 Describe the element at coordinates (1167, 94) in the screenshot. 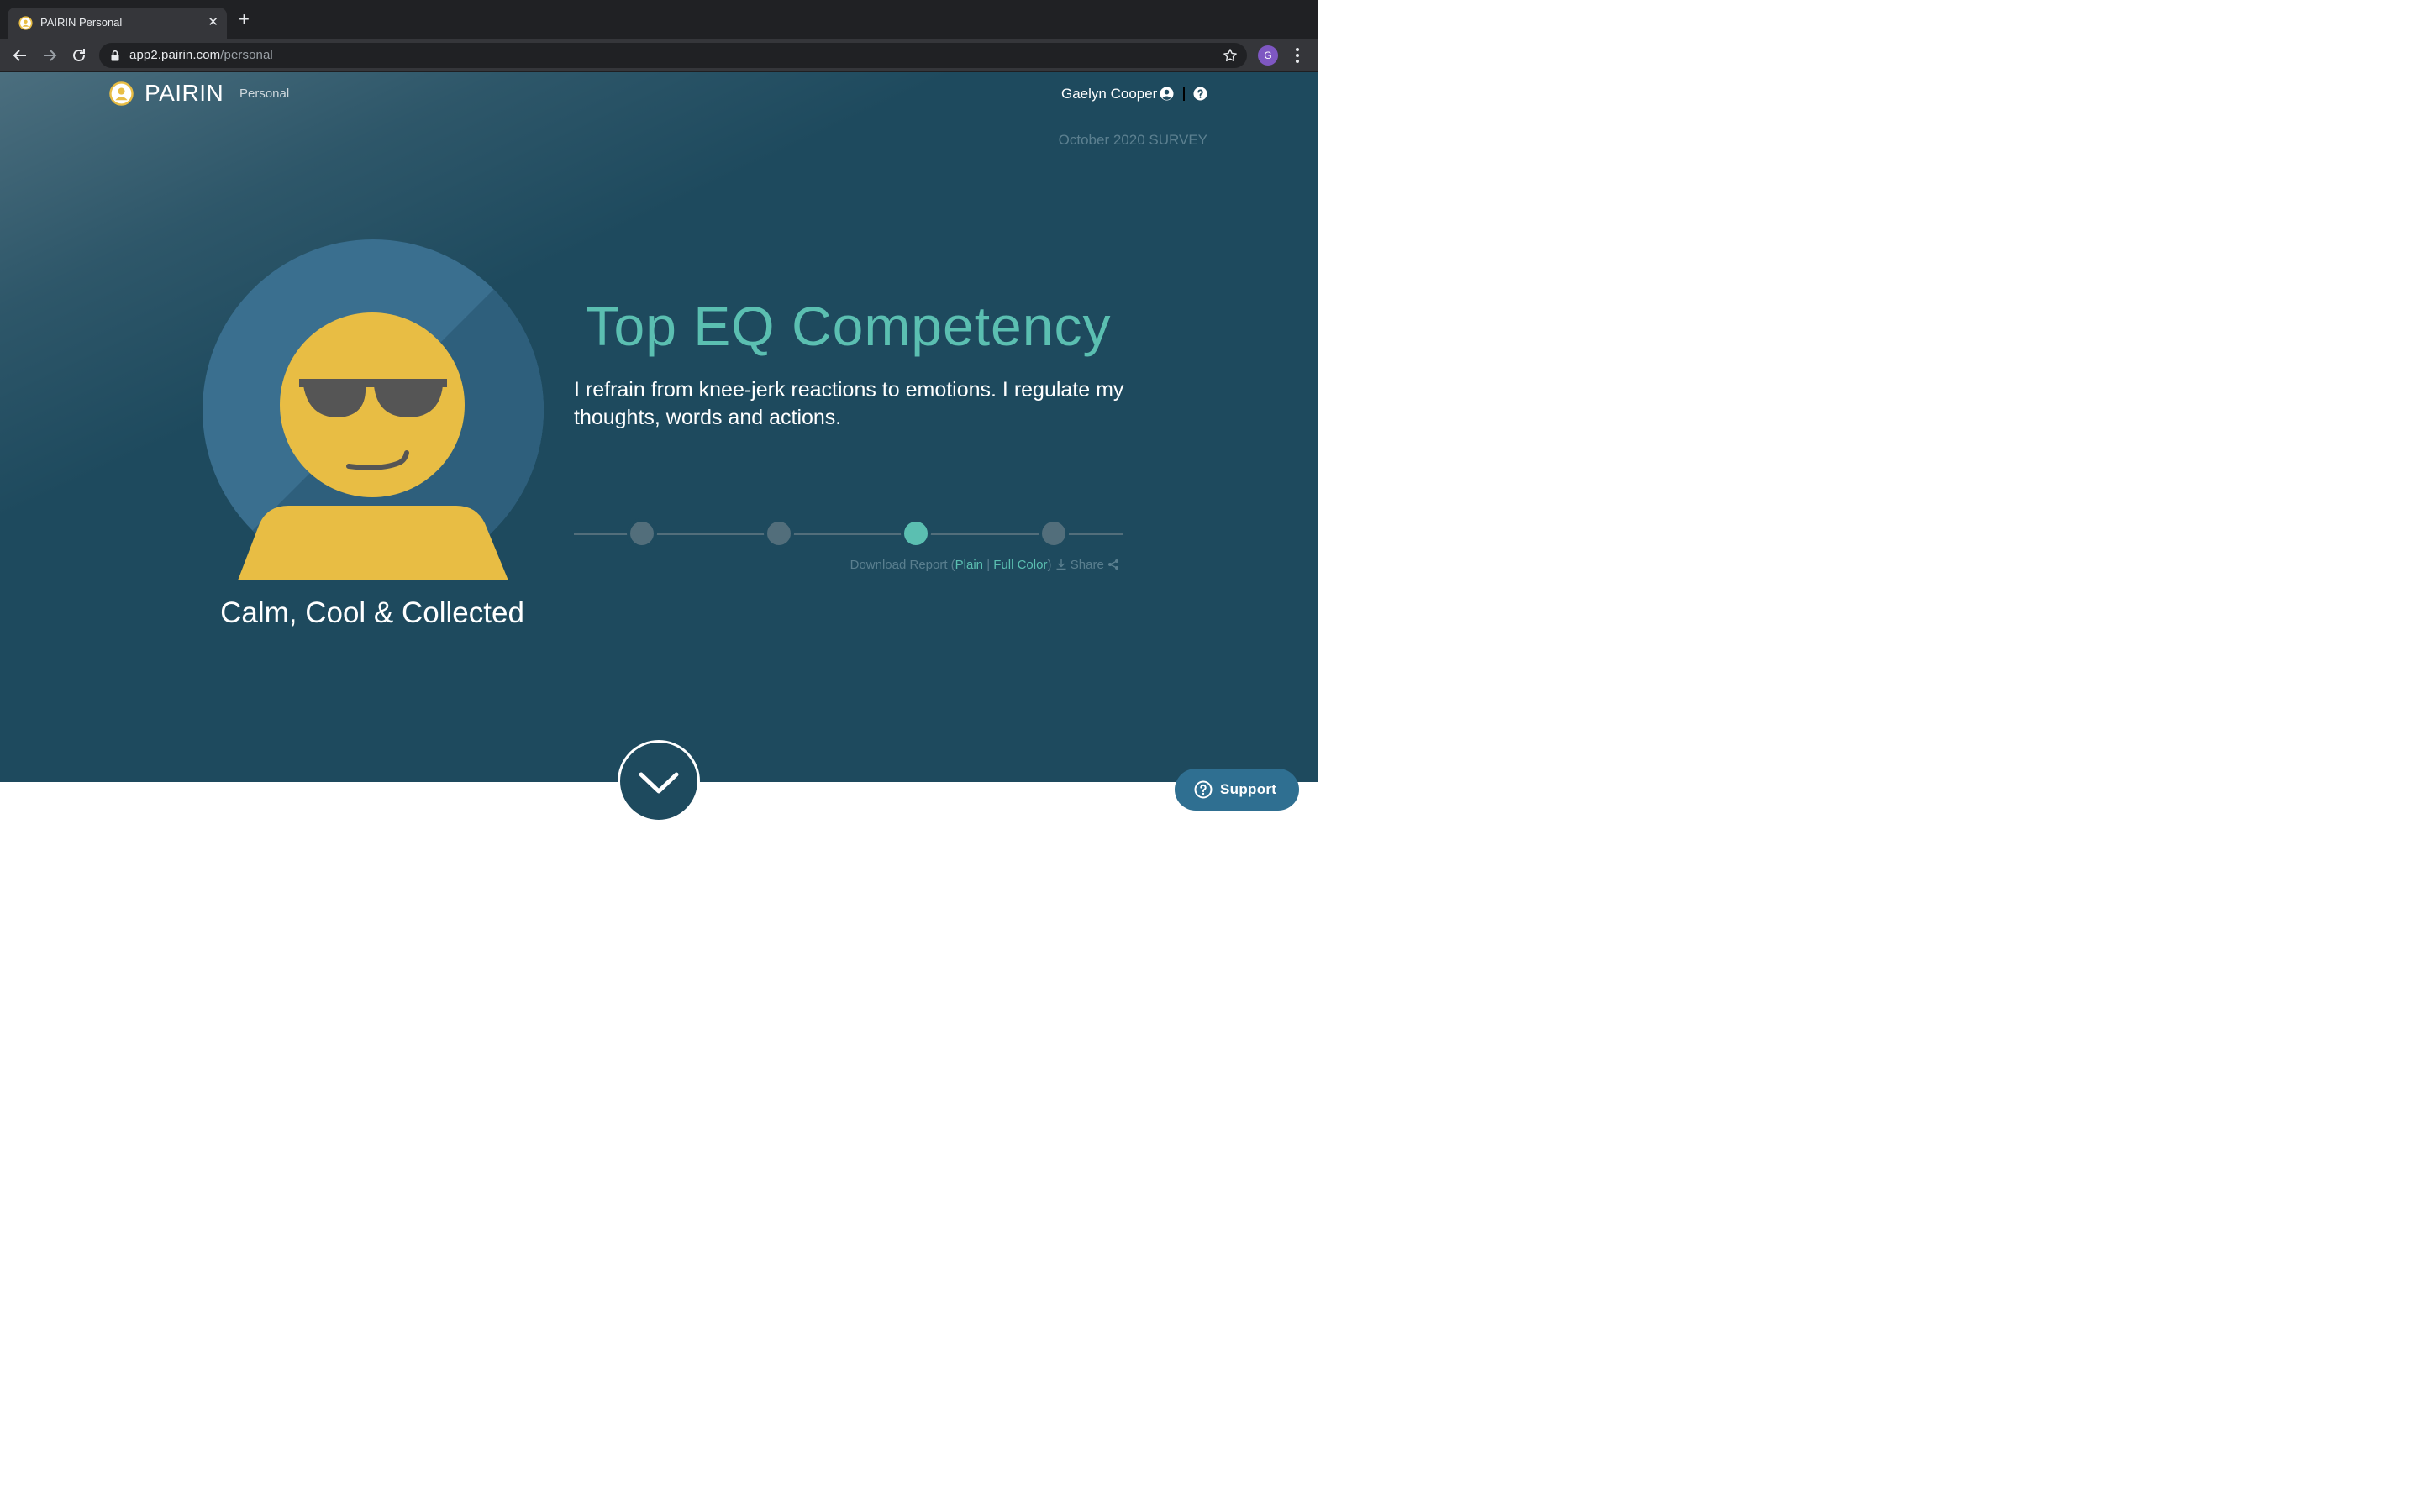

I see `user-circle-icon` at that location.